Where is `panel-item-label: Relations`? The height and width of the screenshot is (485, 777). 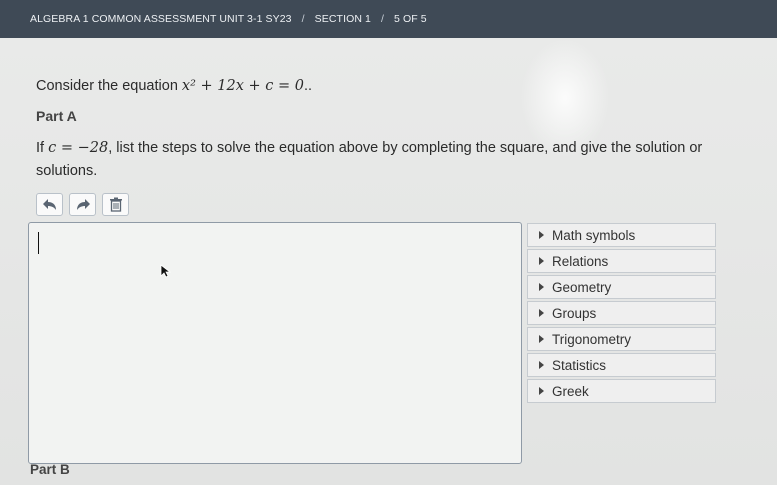 panel-item-label: Relations is located at coordinates (580, 261).